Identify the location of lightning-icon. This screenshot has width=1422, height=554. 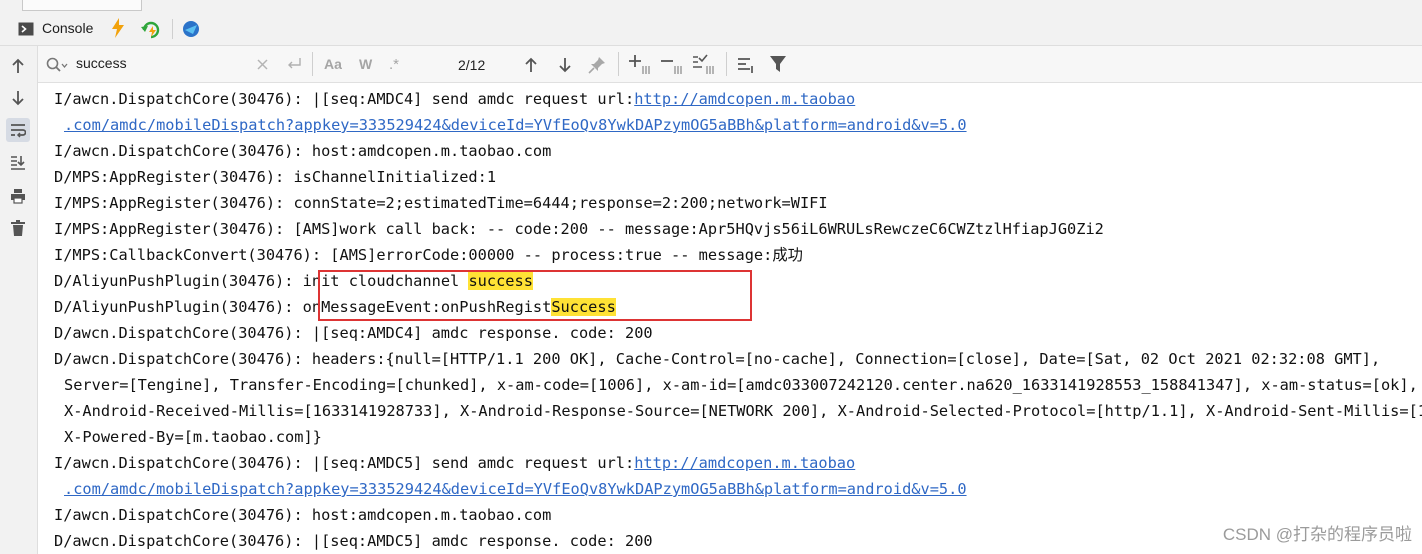
(118, 28).